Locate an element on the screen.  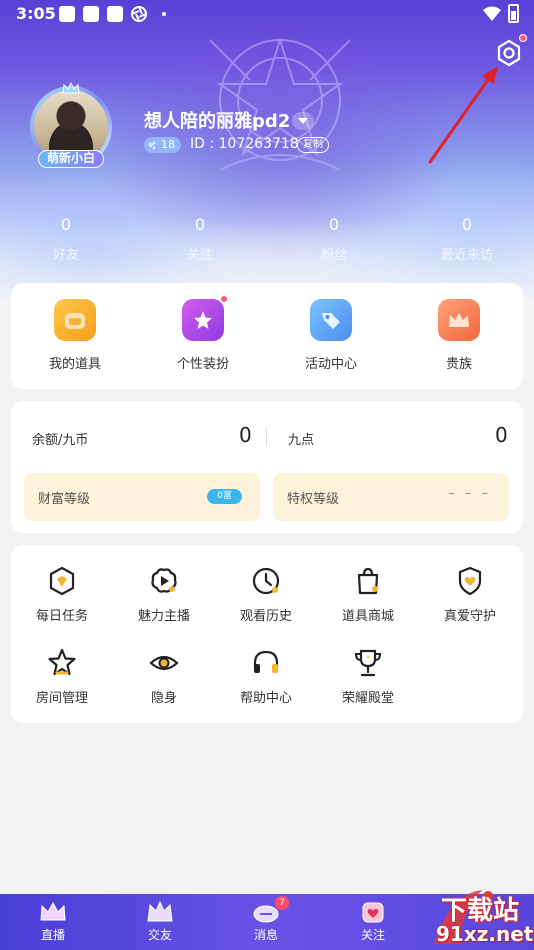
live-icon is located at coordinates (53, 911).